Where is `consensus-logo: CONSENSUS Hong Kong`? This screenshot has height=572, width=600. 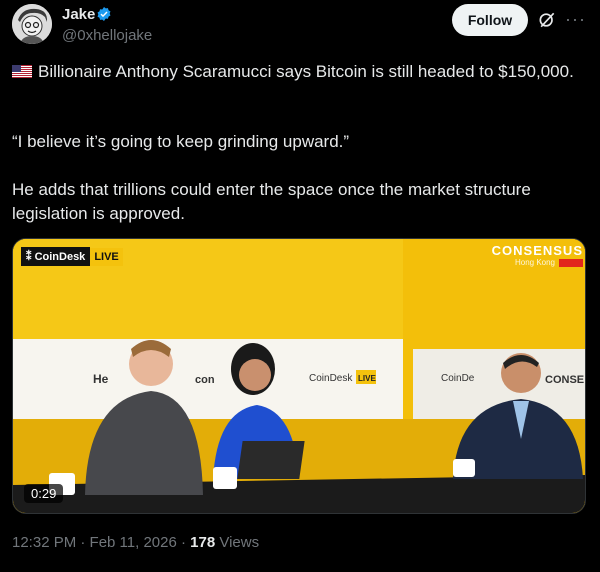 consensus-logo: CONSENSUS Hong Kong is located at coordinates (537, 255).